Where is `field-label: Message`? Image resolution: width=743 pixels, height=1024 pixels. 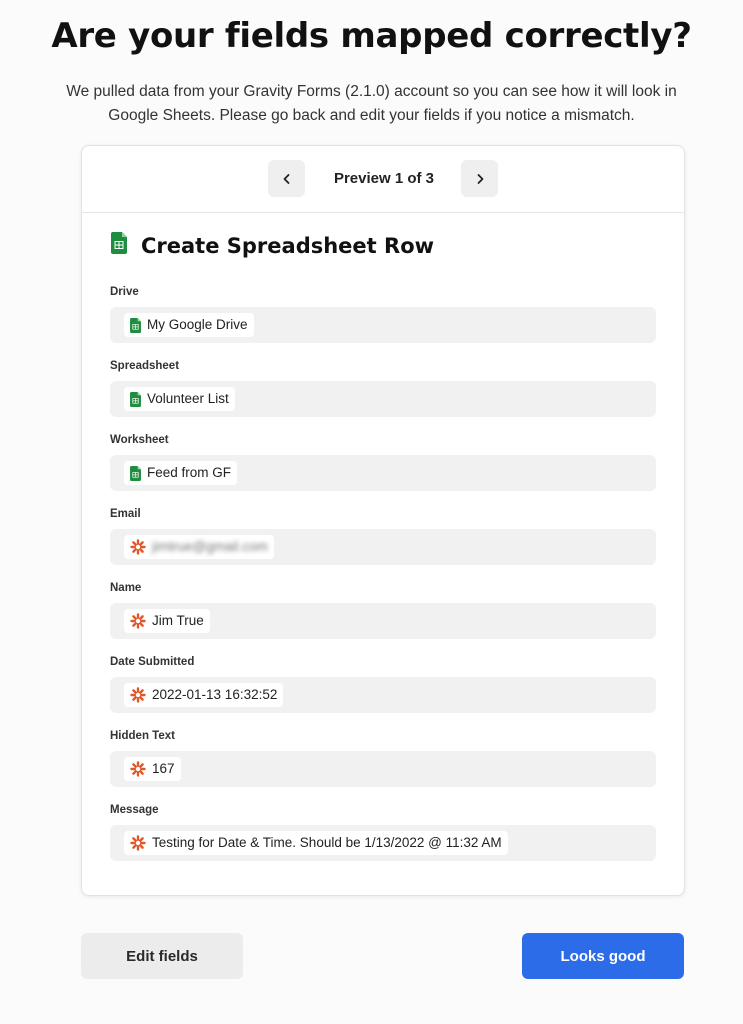
field-label: Message is located at coordinates (134, 810).